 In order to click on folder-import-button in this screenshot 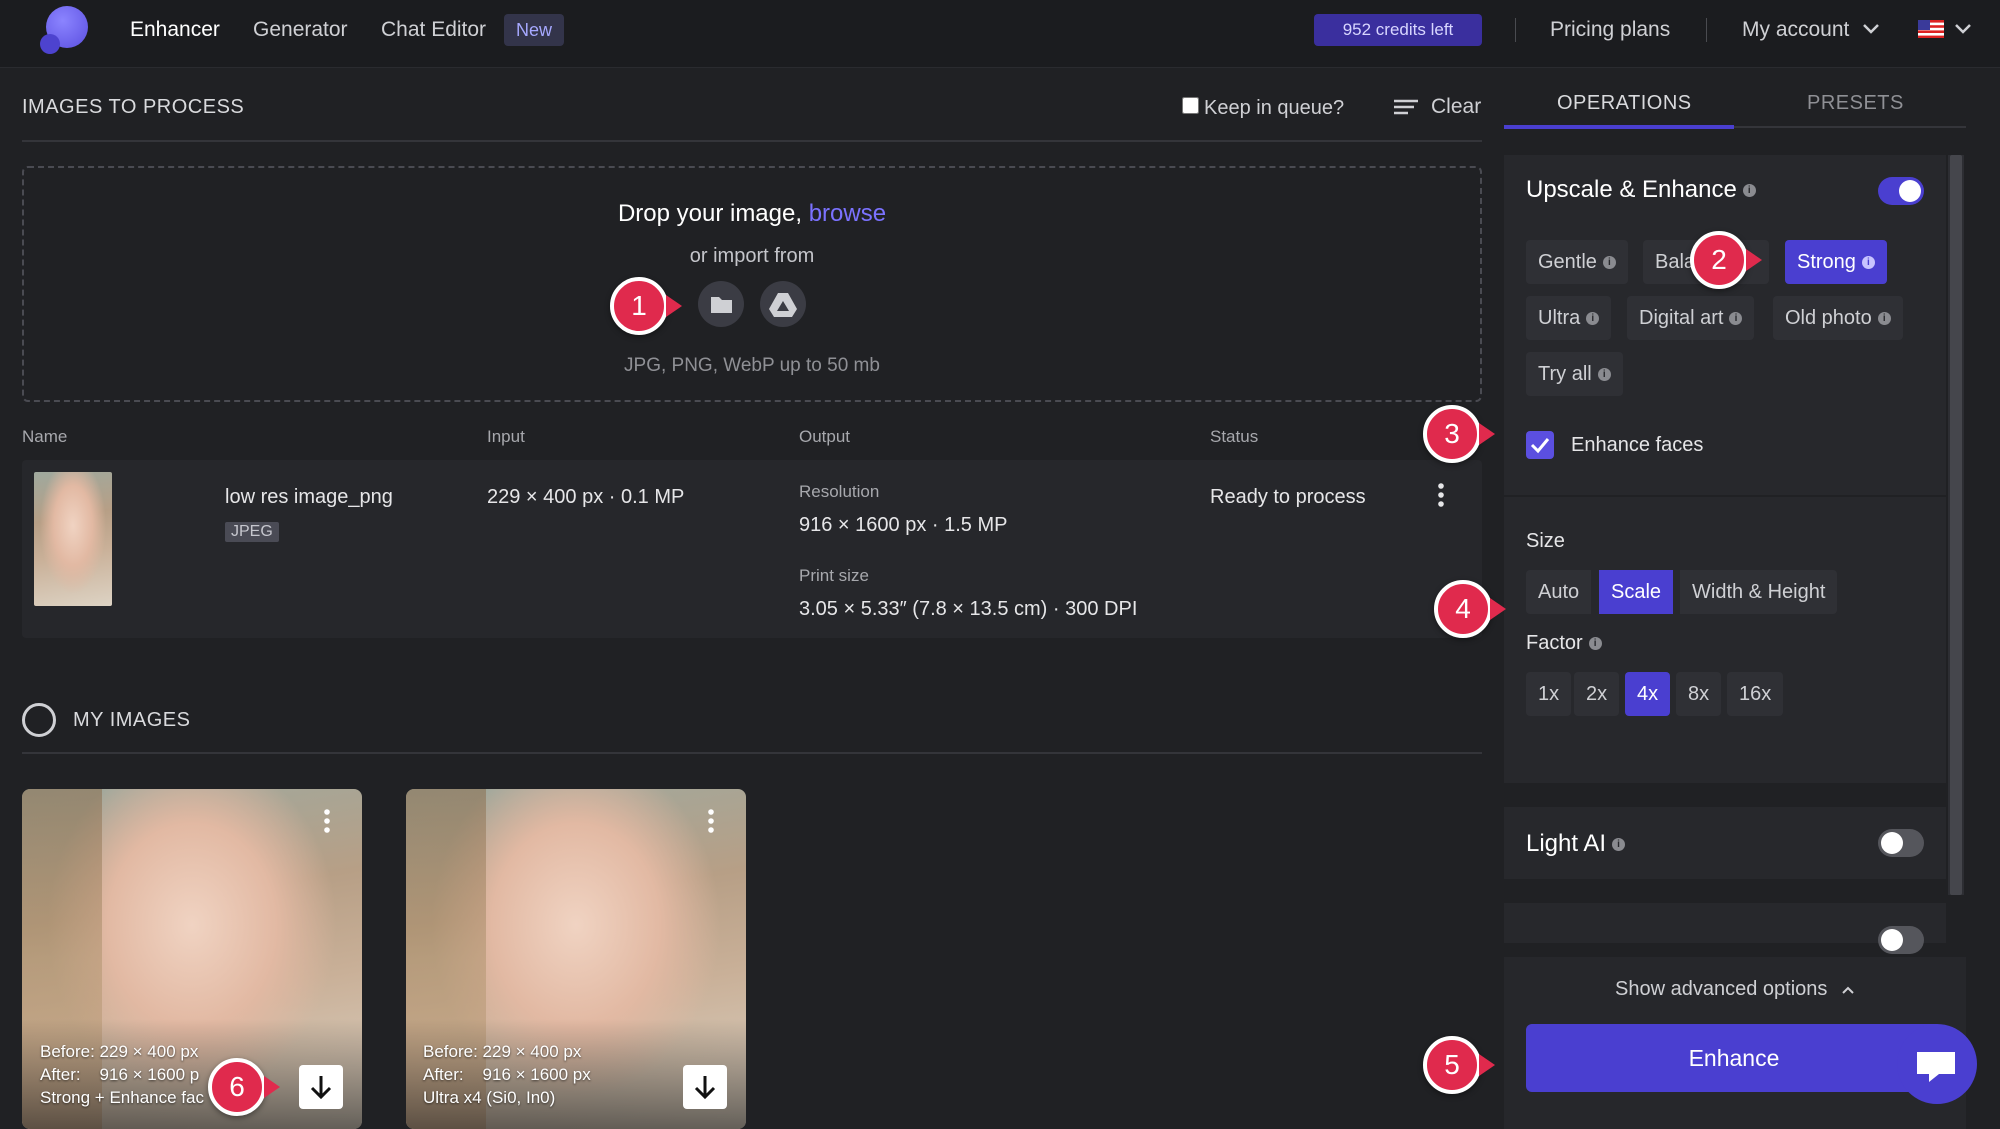, I will do `click(721, 304)`.